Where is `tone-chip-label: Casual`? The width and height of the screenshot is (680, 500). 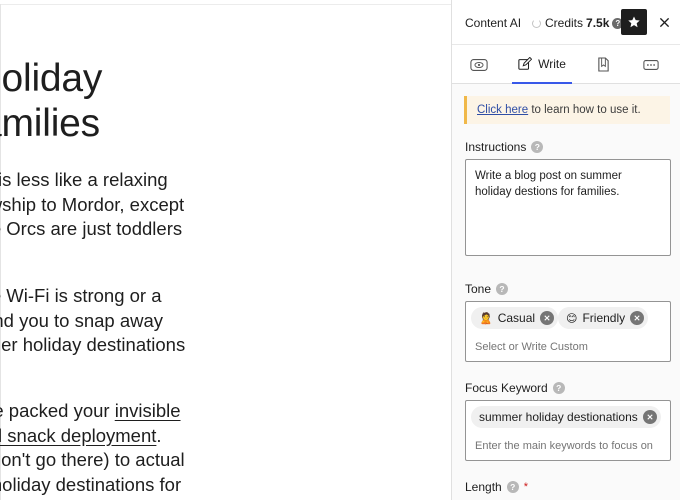 tone-chip-label: Casual is located at coordinates (516, 318).